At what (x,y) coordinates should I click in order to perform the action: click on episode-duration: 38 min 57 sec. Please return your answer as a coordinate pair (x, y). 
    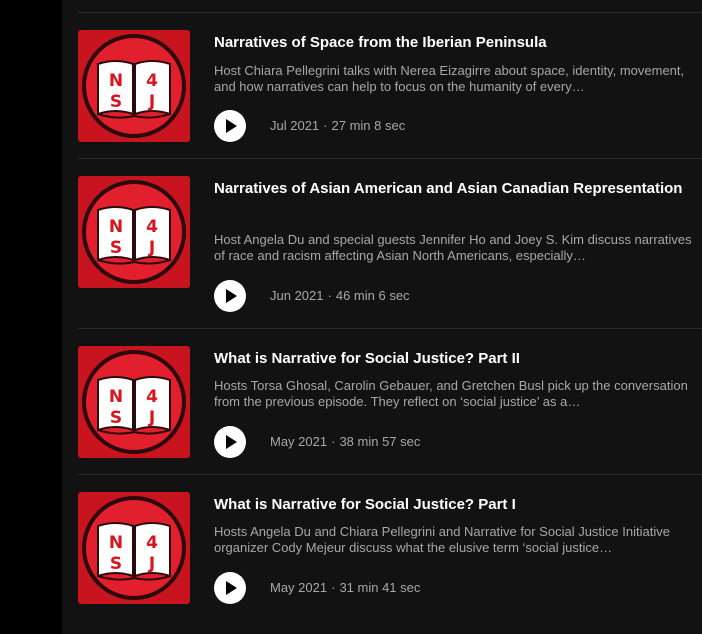
    Looking at the image, I should click on (380, 441).